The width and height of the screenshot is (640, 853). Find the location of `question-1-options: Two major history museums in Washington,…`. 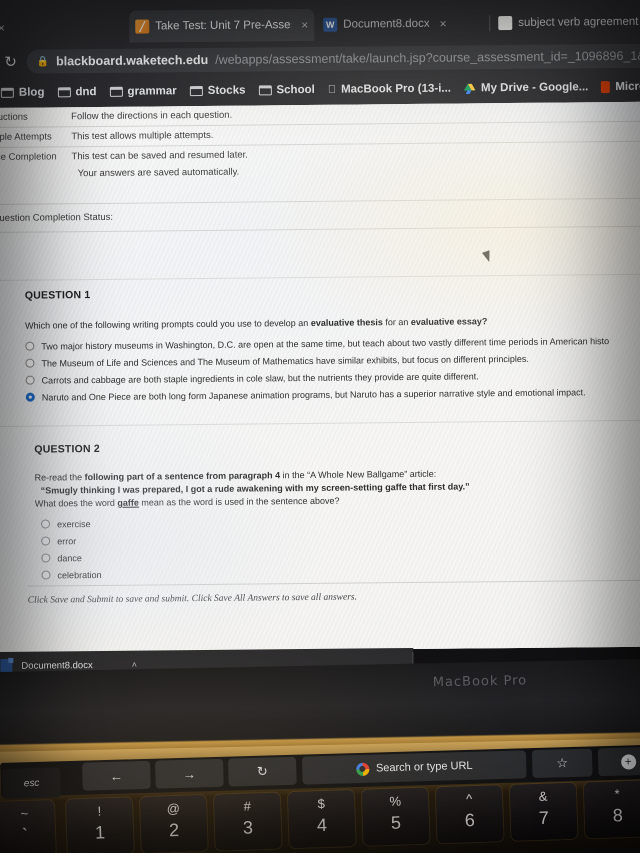

question-1-options: Two major history museums in Washington,… is located at coordinates (332, 369).